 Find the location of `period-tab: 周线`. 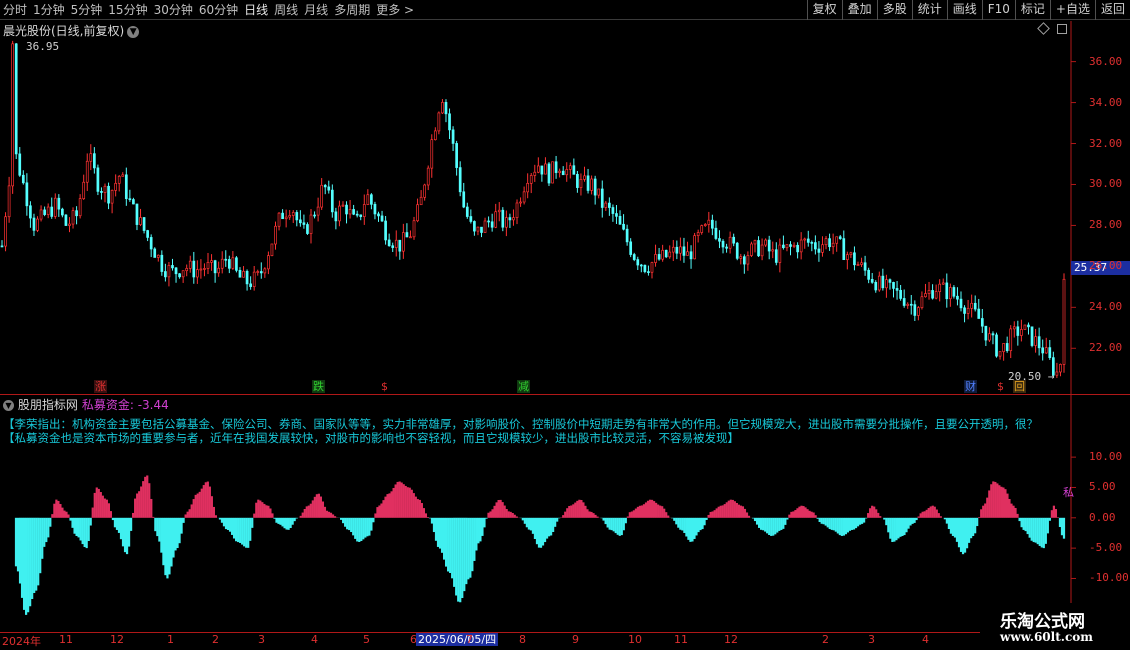

period-tab: 周线 is located at coordinates (286, 10).